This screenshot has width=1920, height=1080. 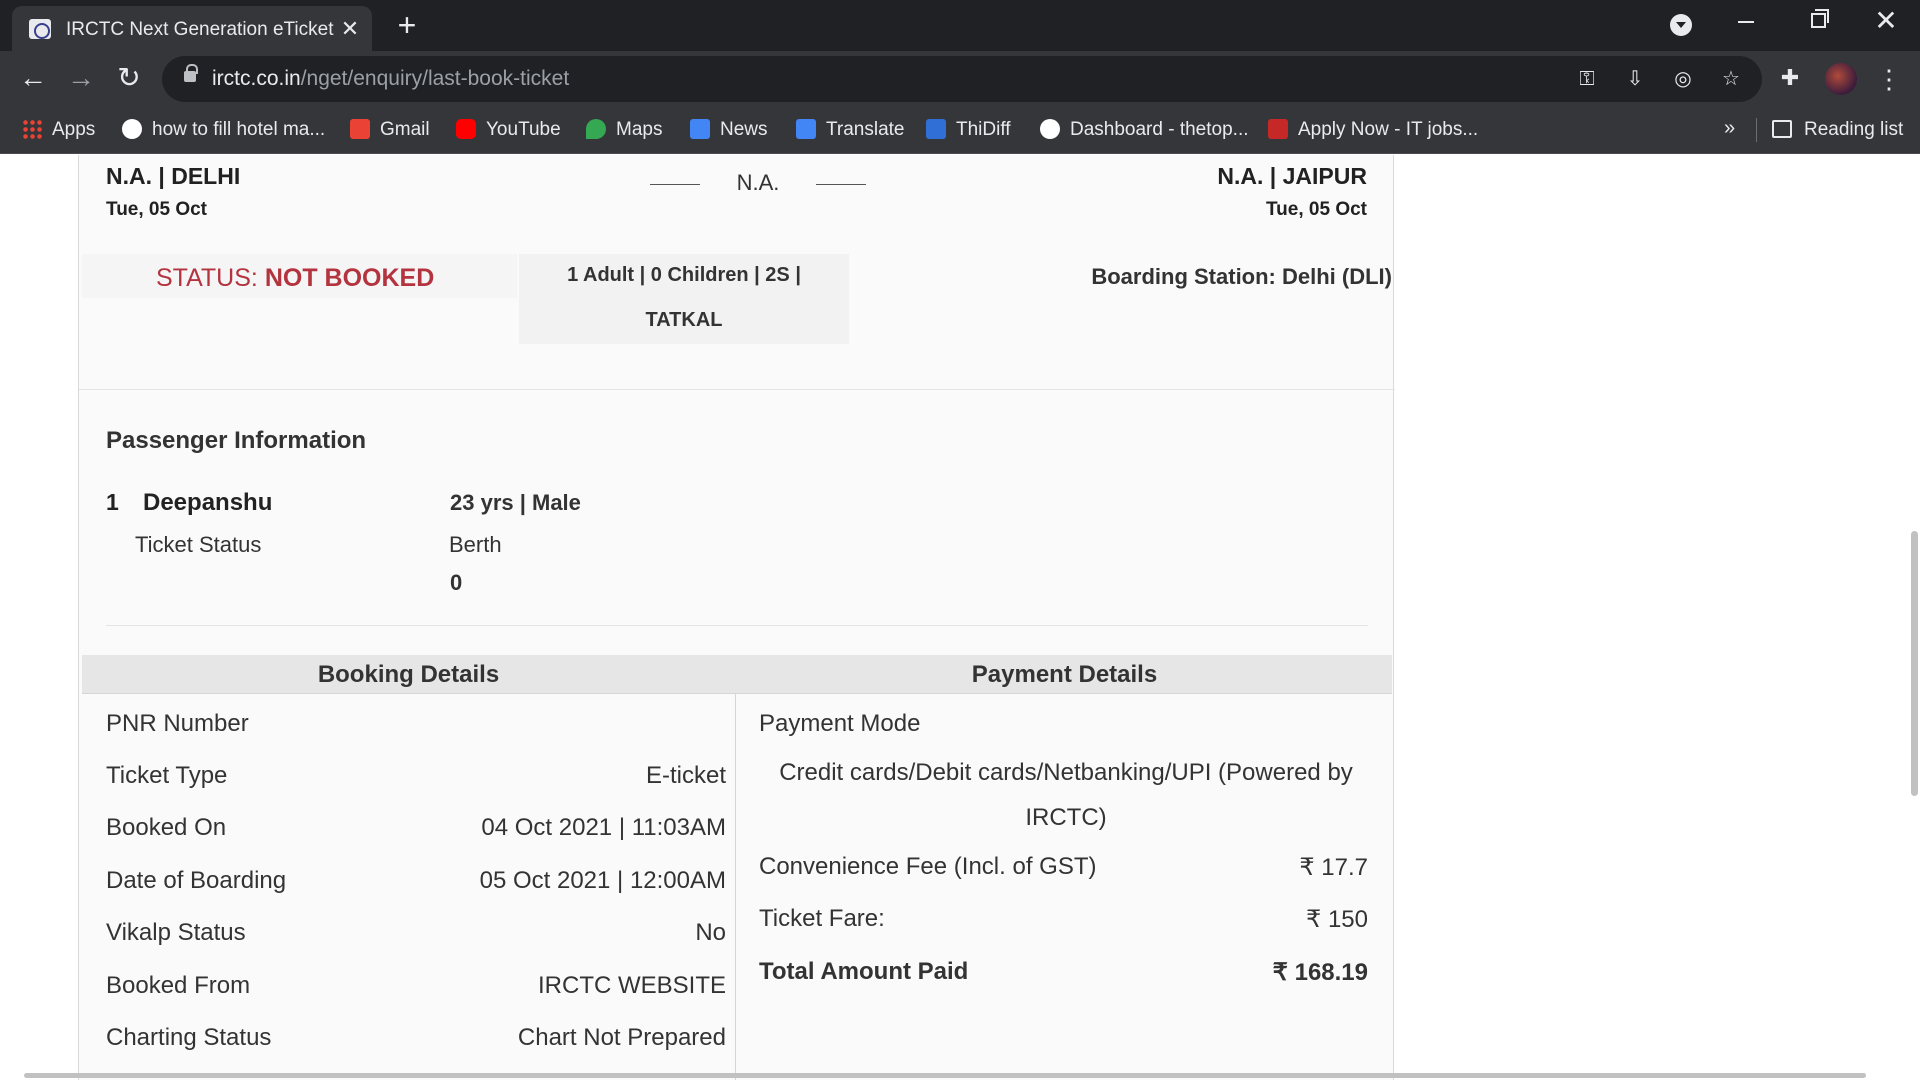 I want to click on bookmark-thidiff: ThiDiff, so click(x=968, y=130).